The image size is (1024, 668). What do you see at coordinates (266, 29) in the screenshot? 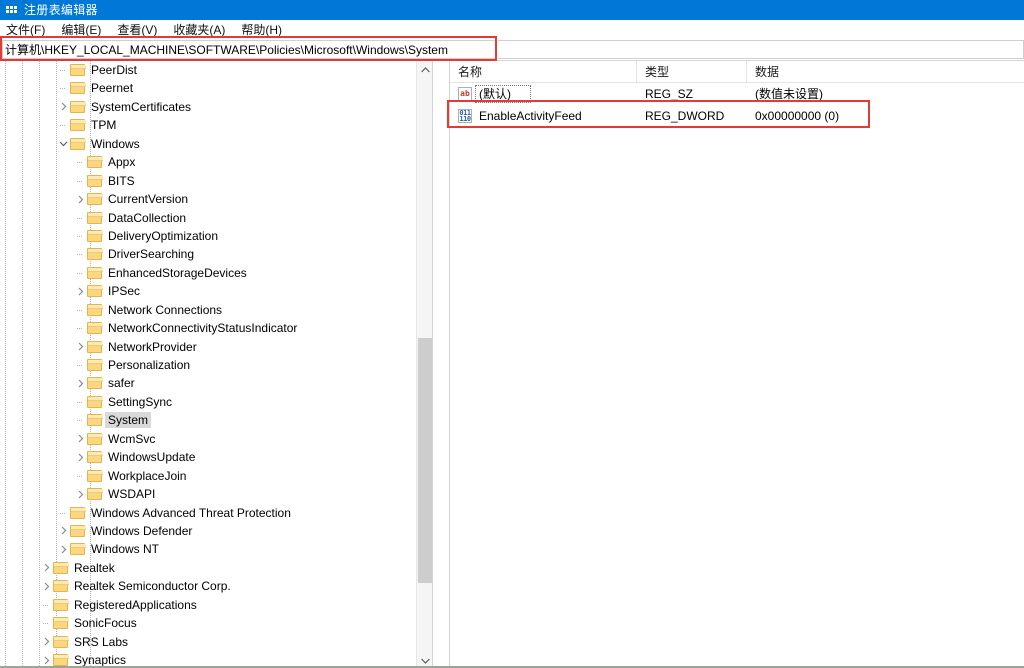
I see `menu-help: 帮助(H)` at bounding box center [266, 29].